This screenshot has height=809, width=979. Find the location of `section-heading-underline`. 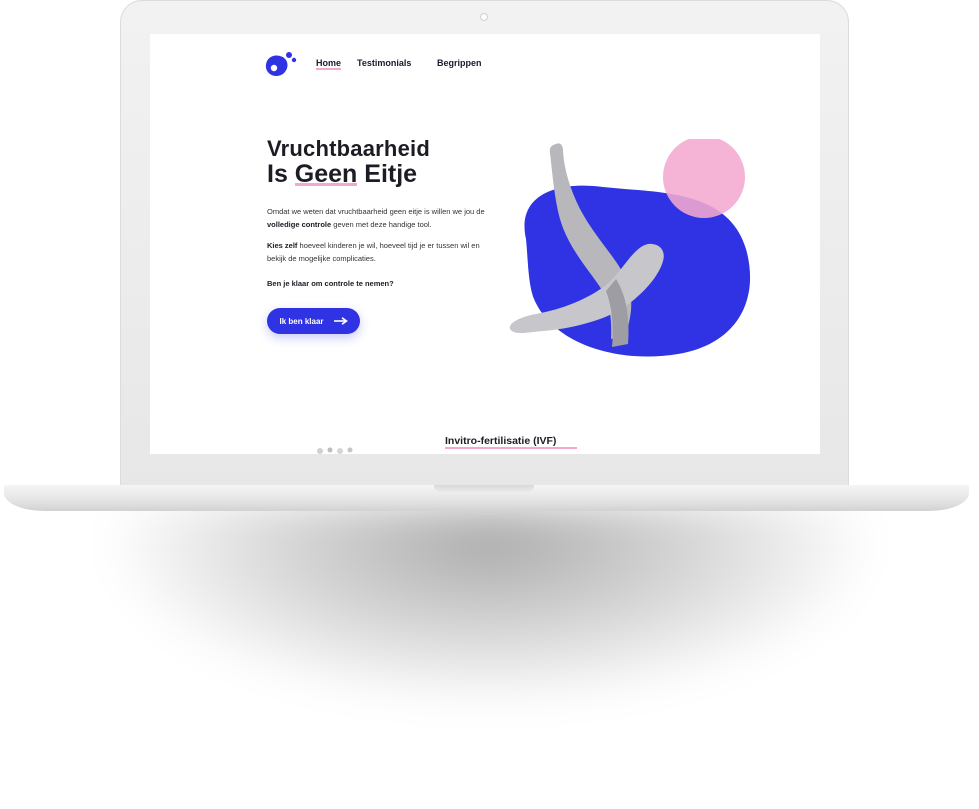

section-heading-underline is located at coordinates (511, 448).